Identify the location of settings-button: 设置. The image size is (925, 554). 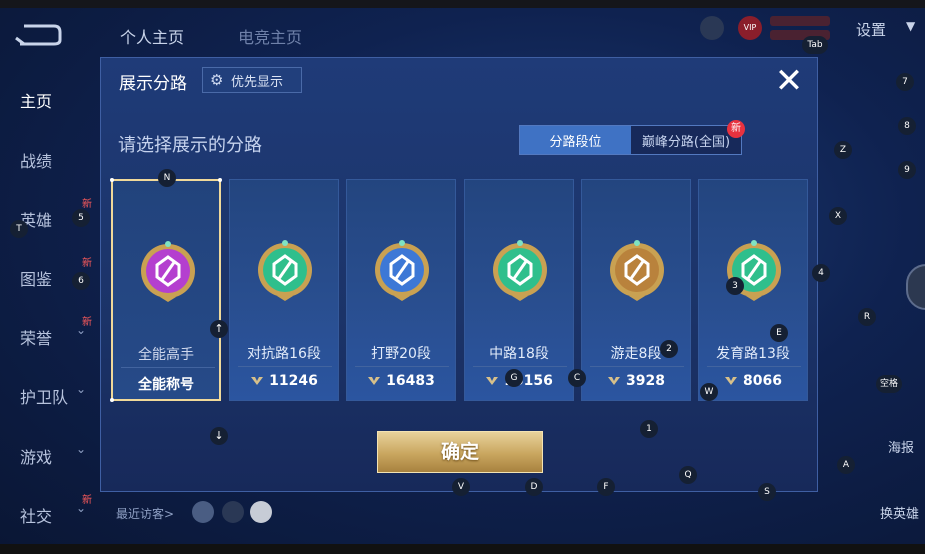
(871, 29).